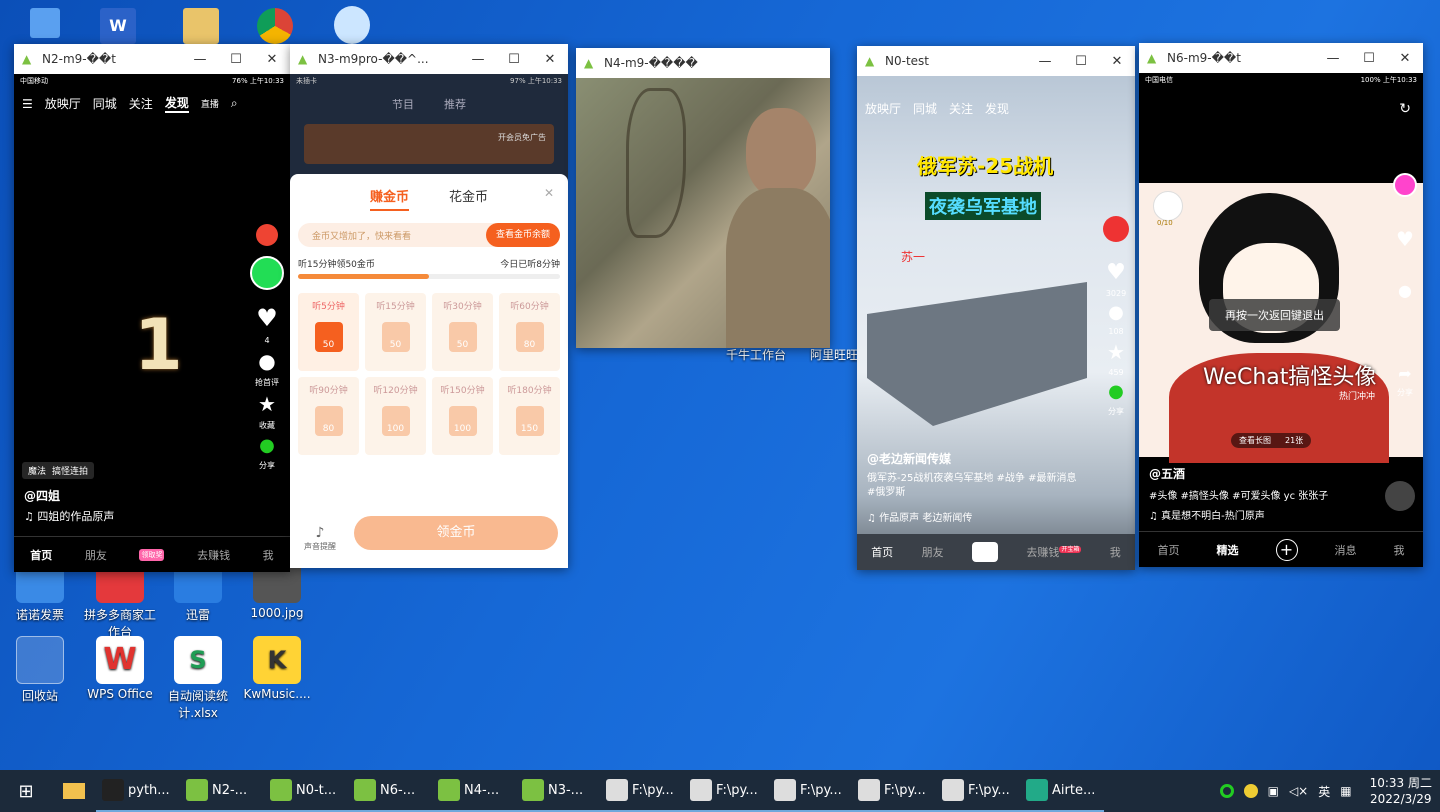 The height and width of the screenshot is (812, 1440). What do you see at coordinates (996, 61) in the screenshot?
I see `title-bar: ▲ N0-test — ☐ ✕` at bounding box center [996, 61].